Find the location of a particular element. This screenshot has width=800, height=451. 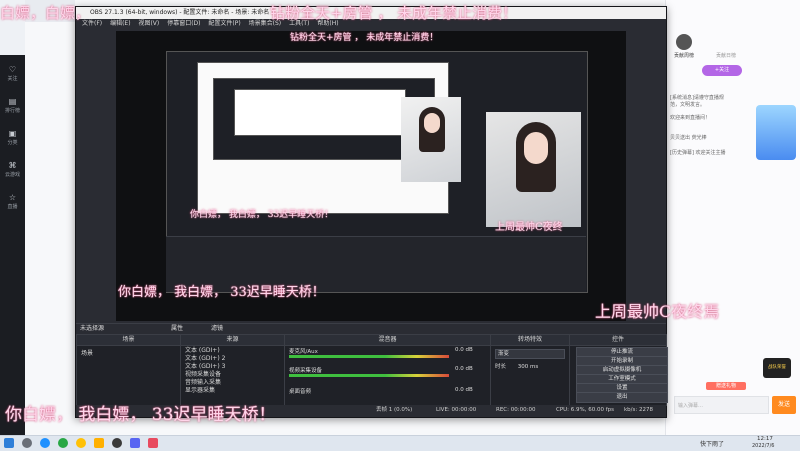

anchor-avatar is located at coordinates (684, 42).